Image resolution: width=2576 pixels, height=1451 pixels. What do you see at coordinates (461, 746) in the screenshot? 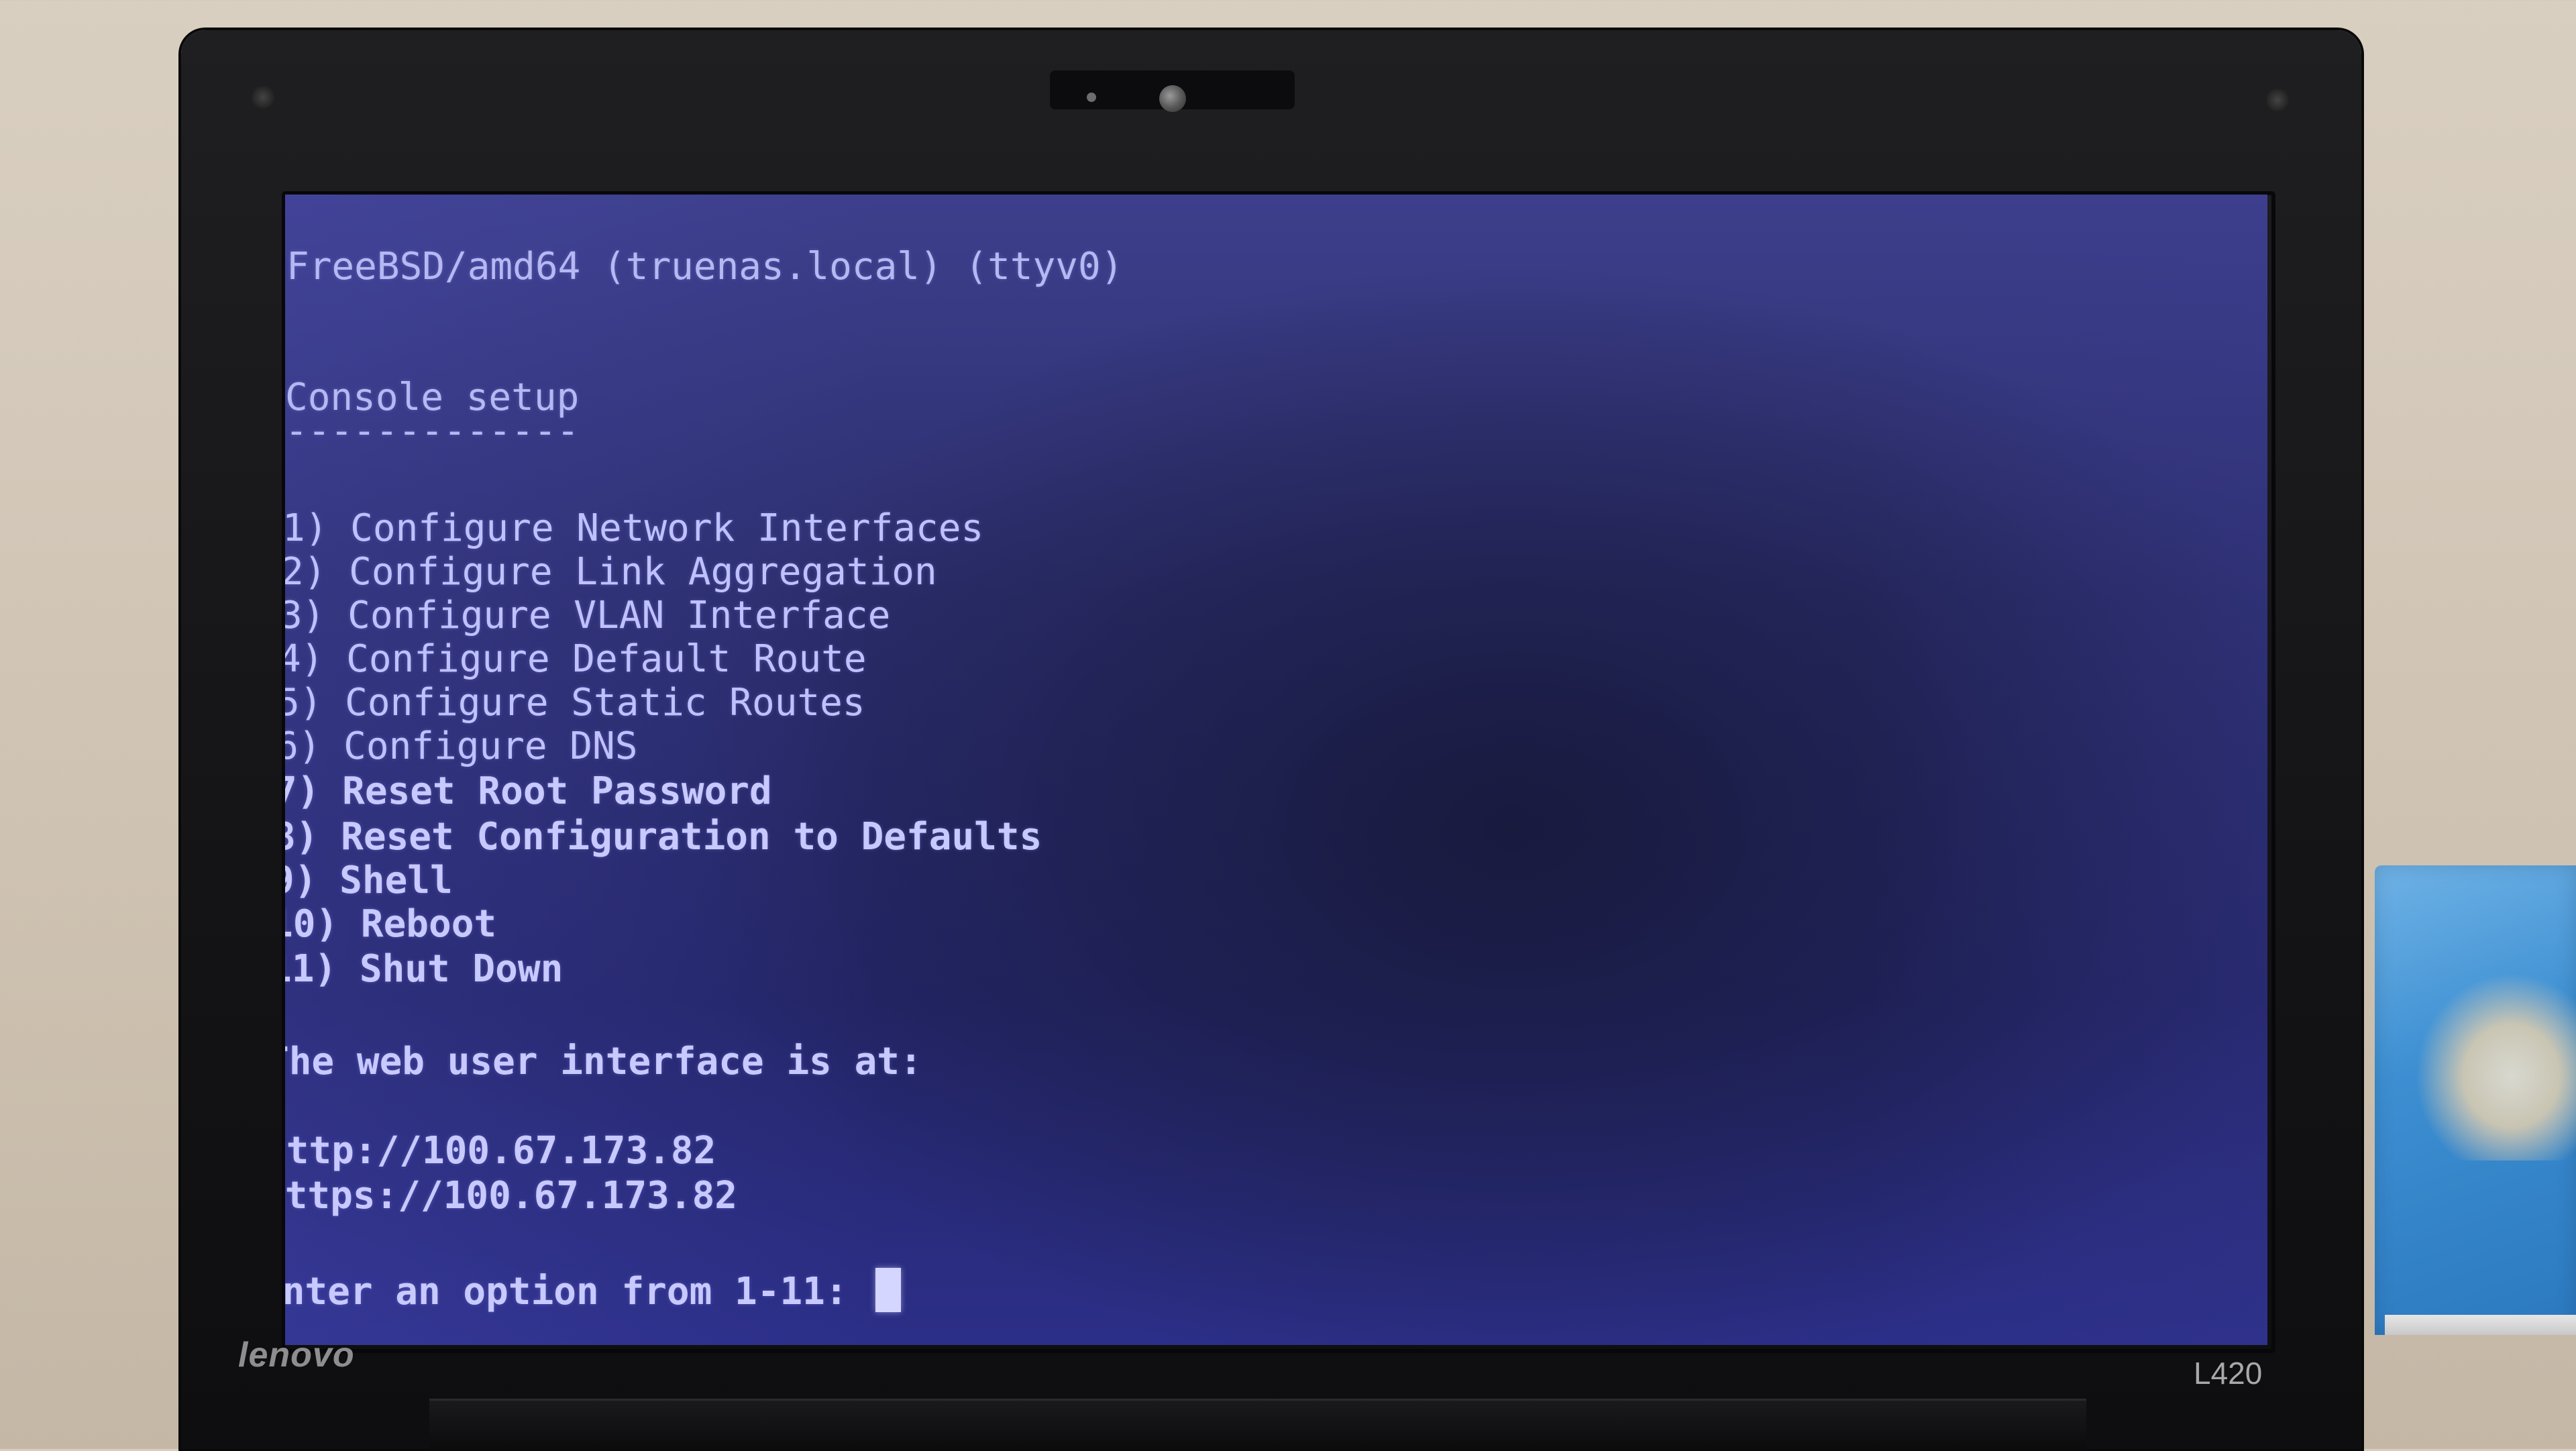
I see `menu-item-configure-dns: 6) Configure DNS` at bounding box center [461, 746].